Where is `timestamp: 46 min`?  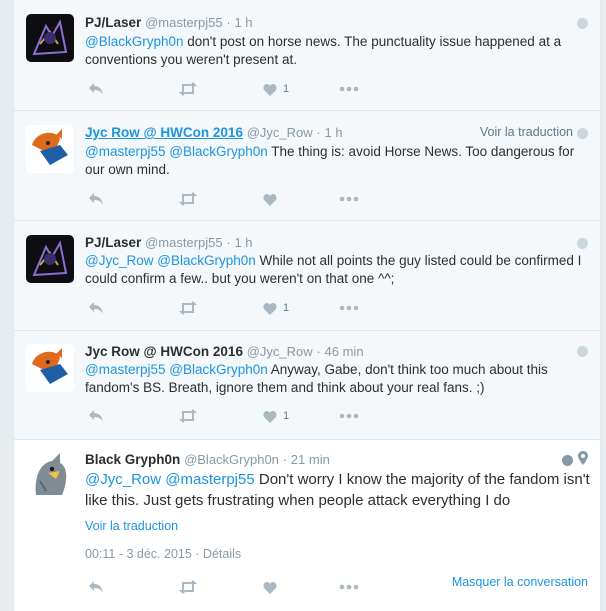 timestamp: 46 min is located at coordinates (344, 351).